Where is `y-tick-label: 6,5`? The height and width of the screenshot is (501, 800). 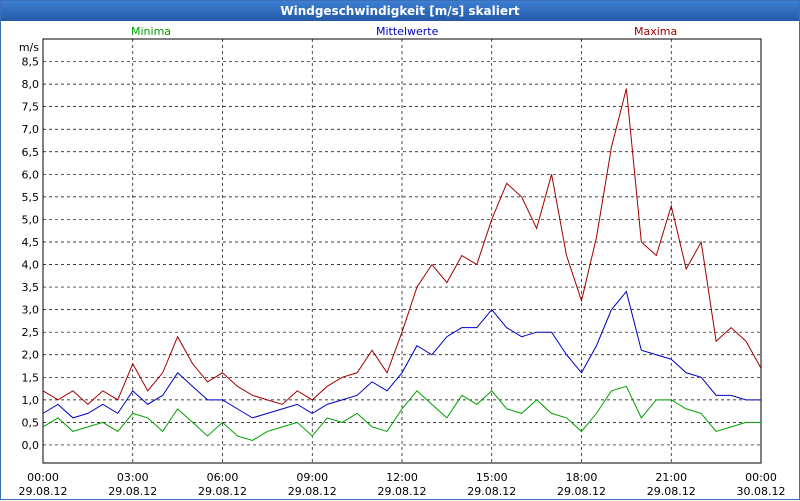 y-tick-label: 6,5 is located at coordinates (31, 152).